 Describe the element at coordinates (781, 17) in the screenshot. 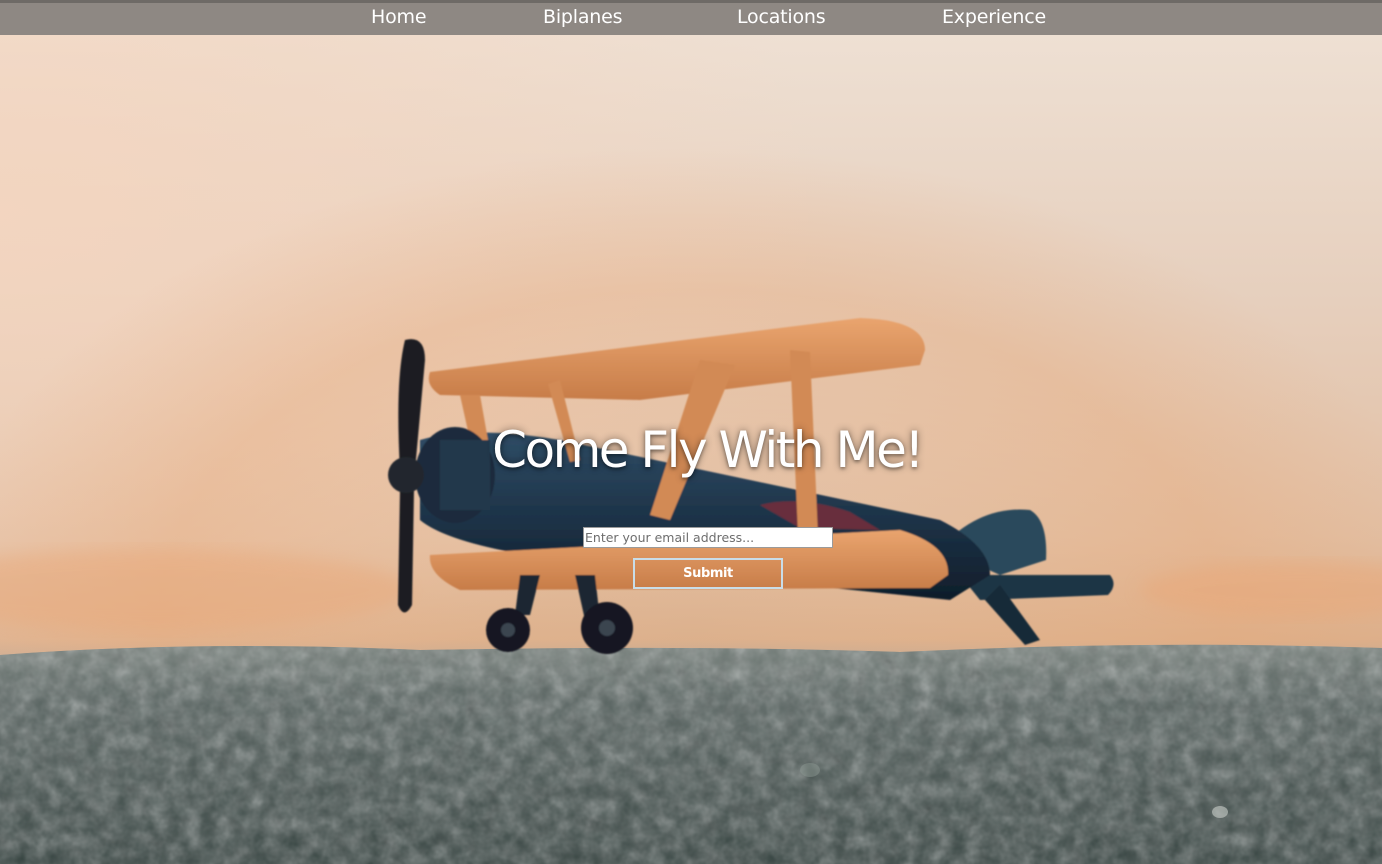

I see `nav-link-locations: Locations` at that location.